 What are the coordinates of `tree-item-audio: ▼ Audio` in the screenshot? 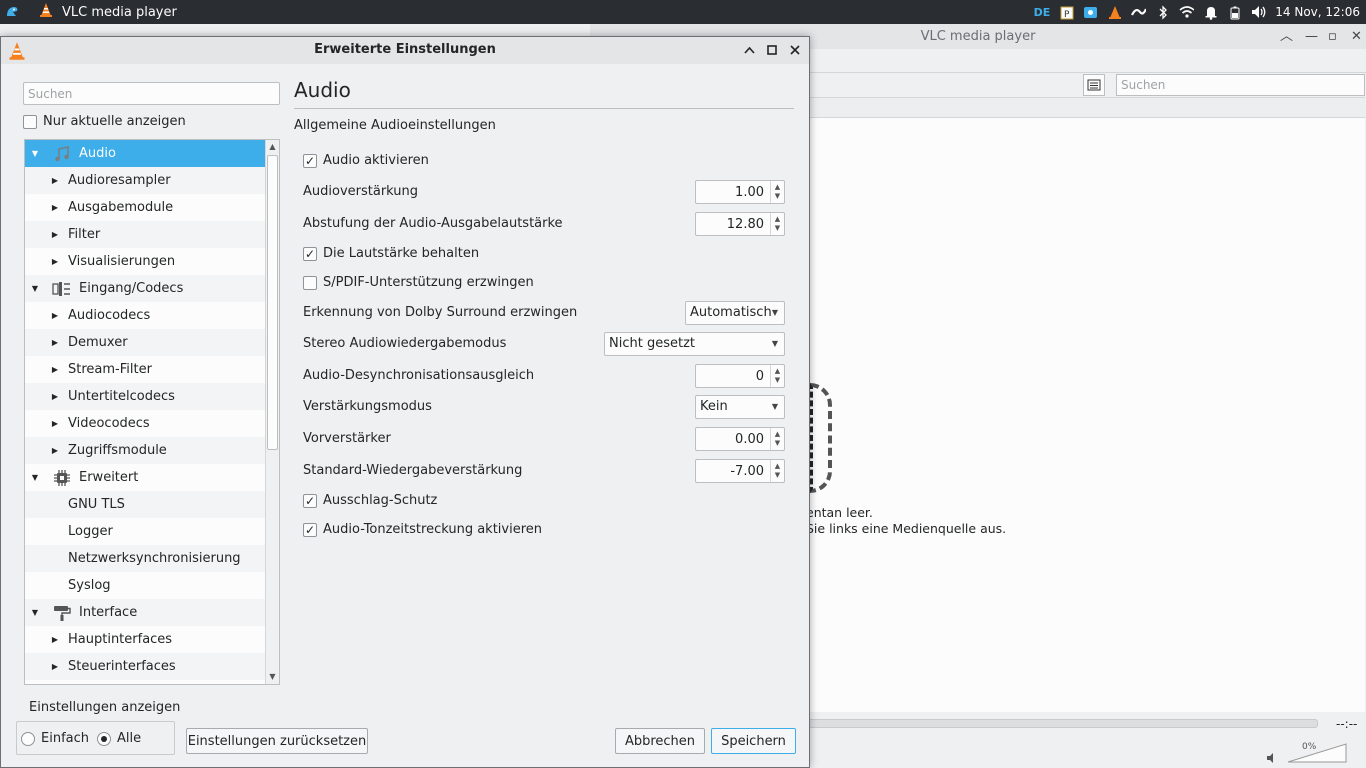 It's located at (145, 153).